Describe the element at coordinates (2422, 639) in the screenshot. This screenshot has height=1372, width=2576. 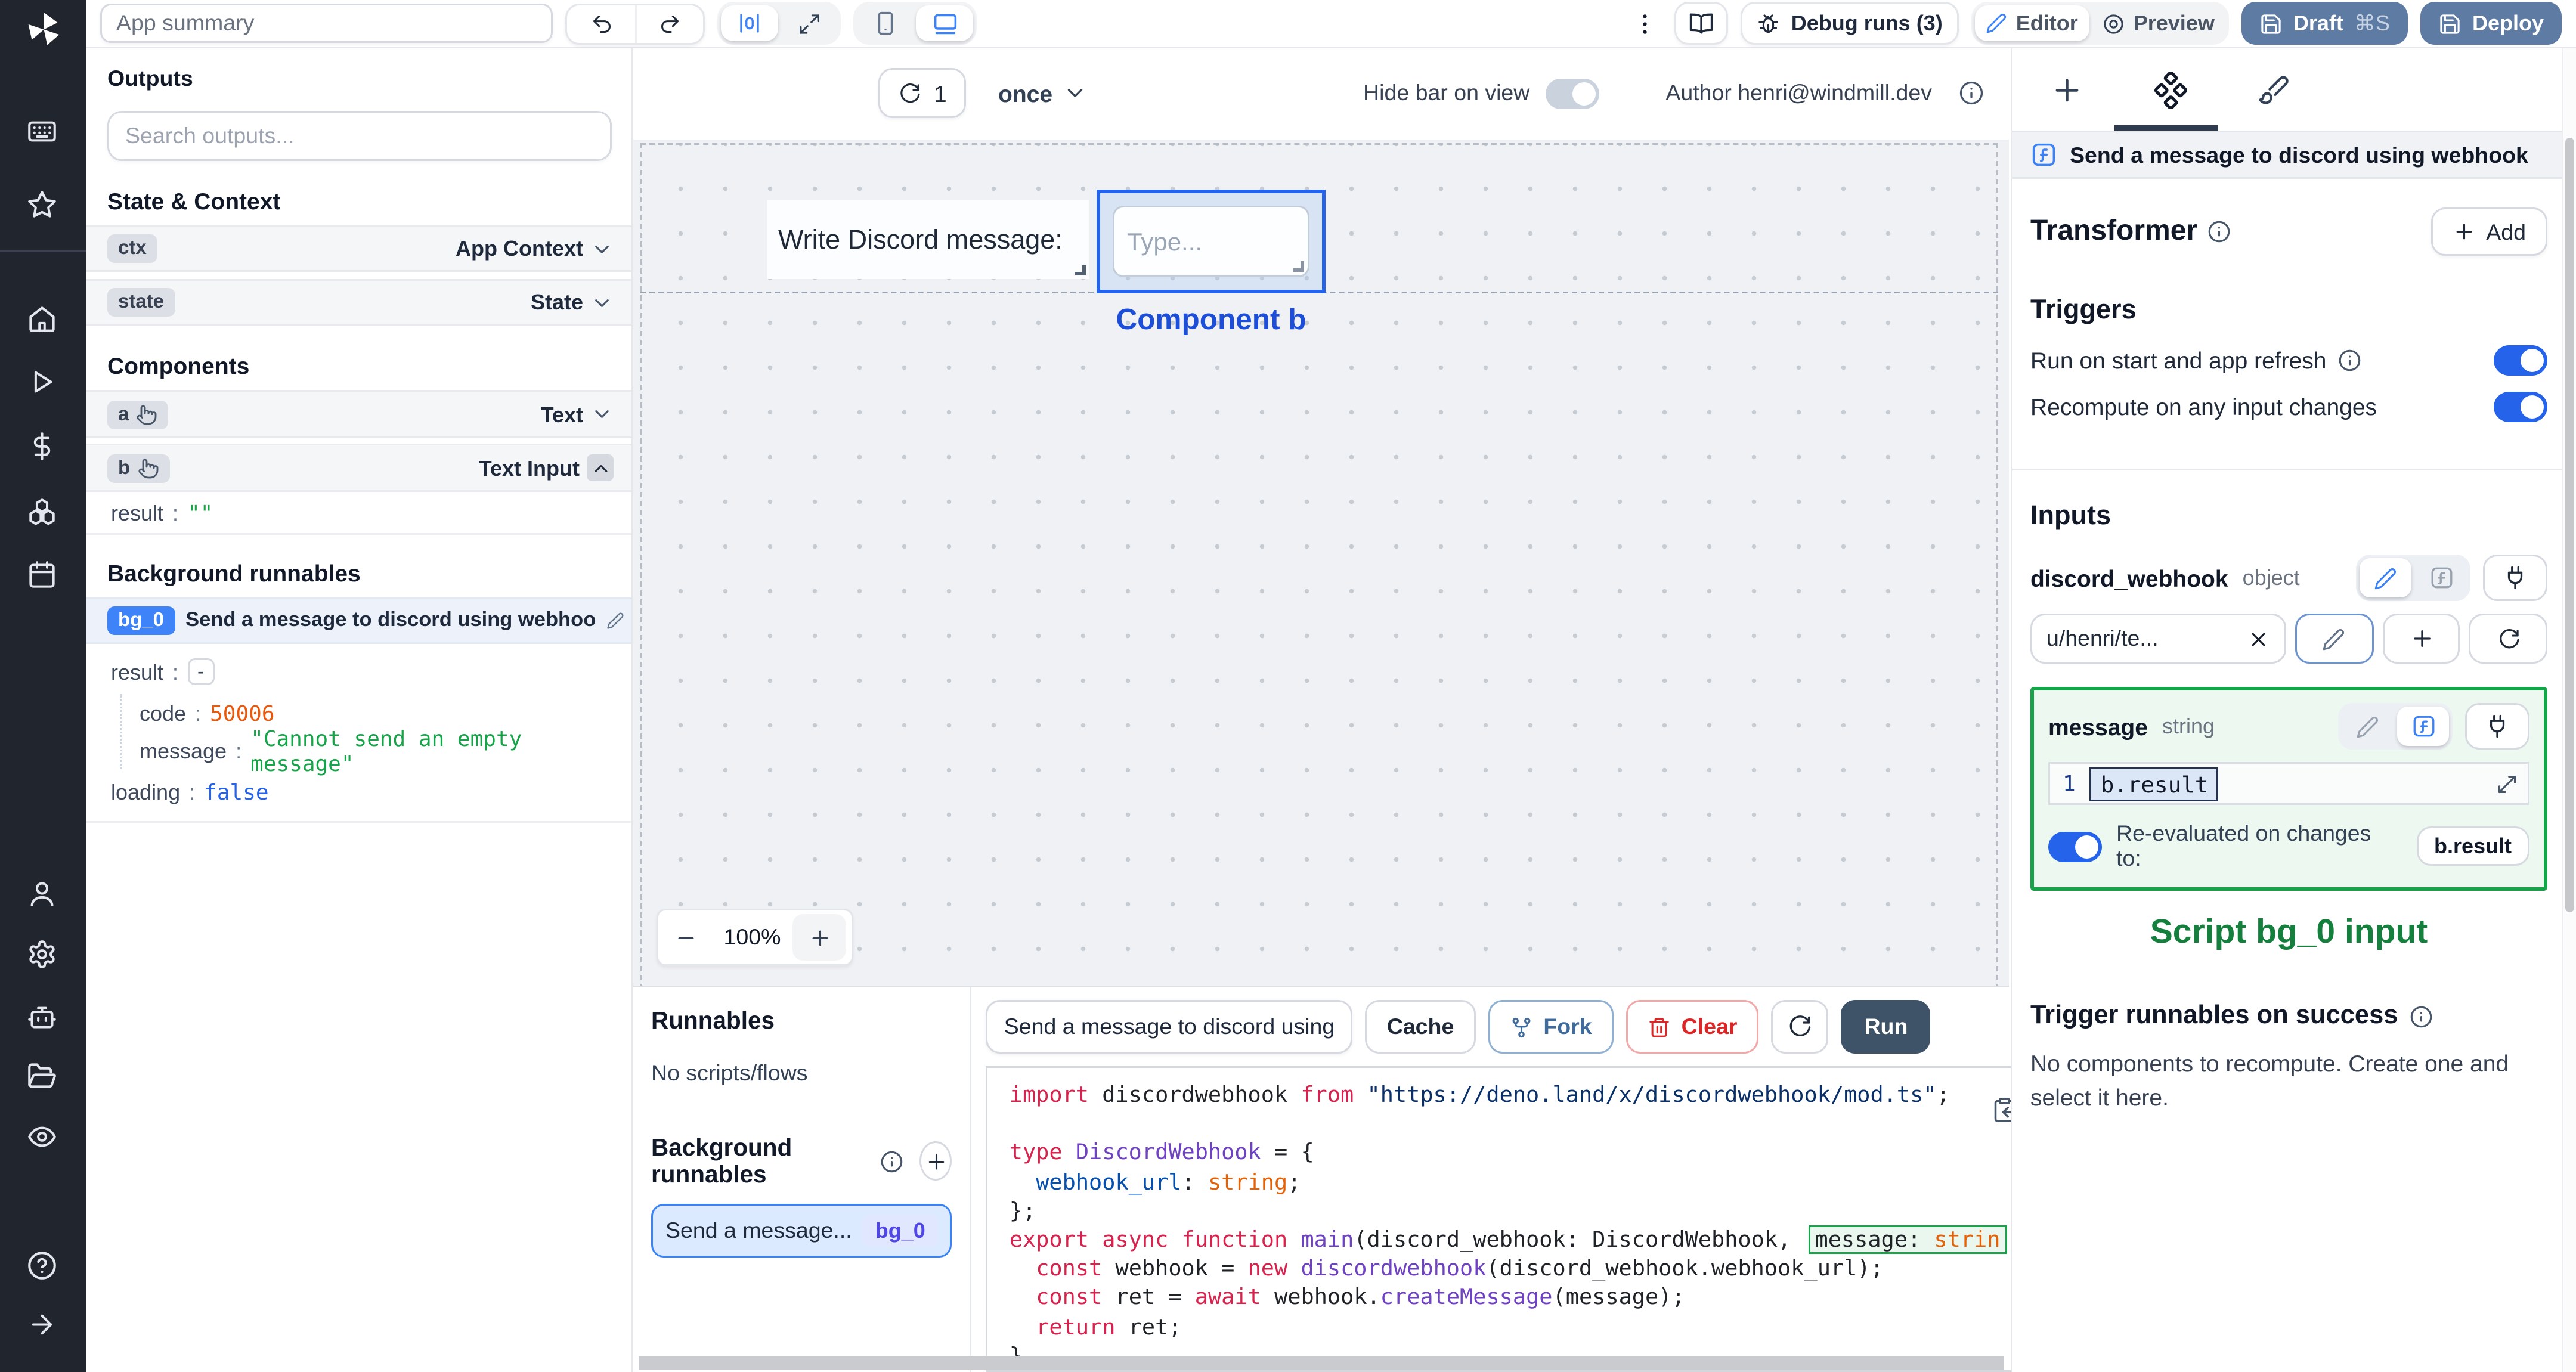
I see `create-resource-button` at that location.